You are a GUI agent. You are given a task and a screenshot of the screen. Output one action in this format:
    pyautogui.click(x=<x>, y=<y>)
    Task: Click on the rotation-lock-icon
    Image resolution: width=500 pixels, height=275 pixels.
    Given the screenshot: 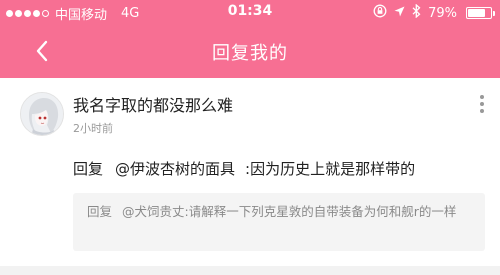 What is the action you would take?
    pyautogui.click(x=380, y=13)
    